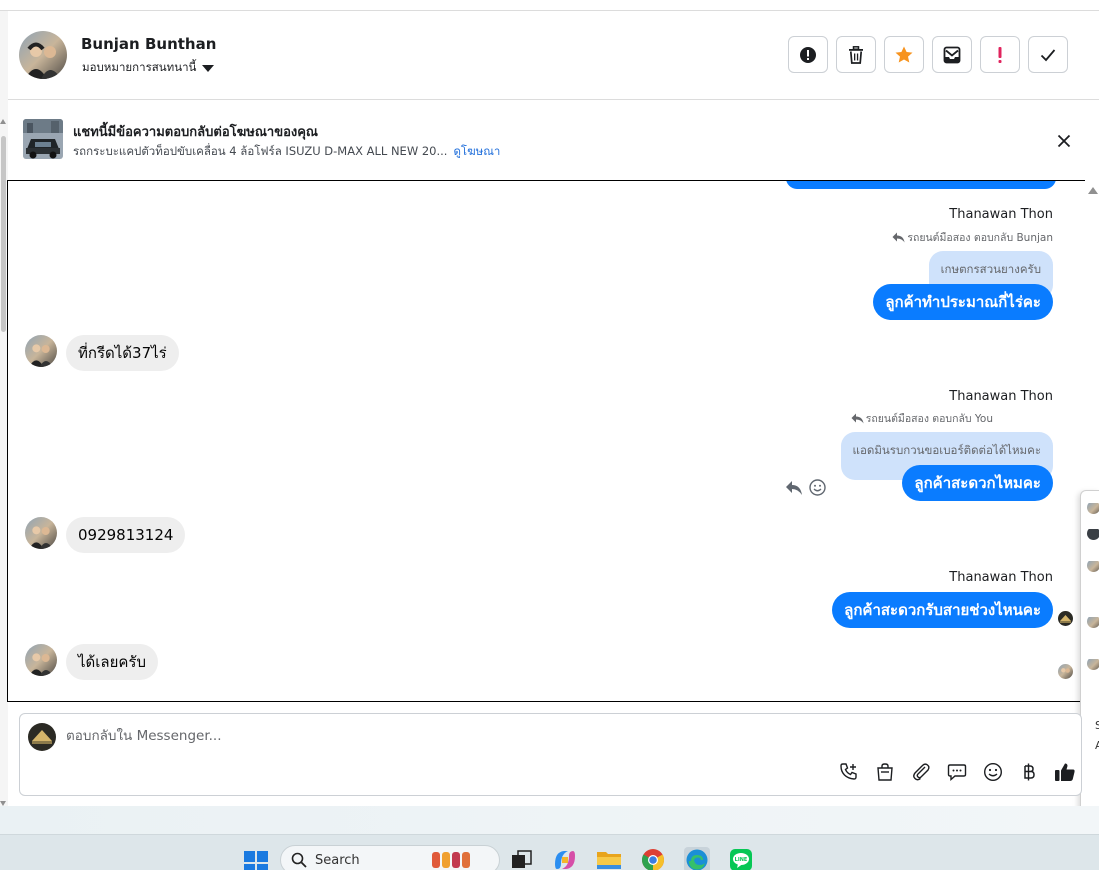  Describe the element at coordinates (550, 754) in the screenshot. I see `message-composer` at that location.